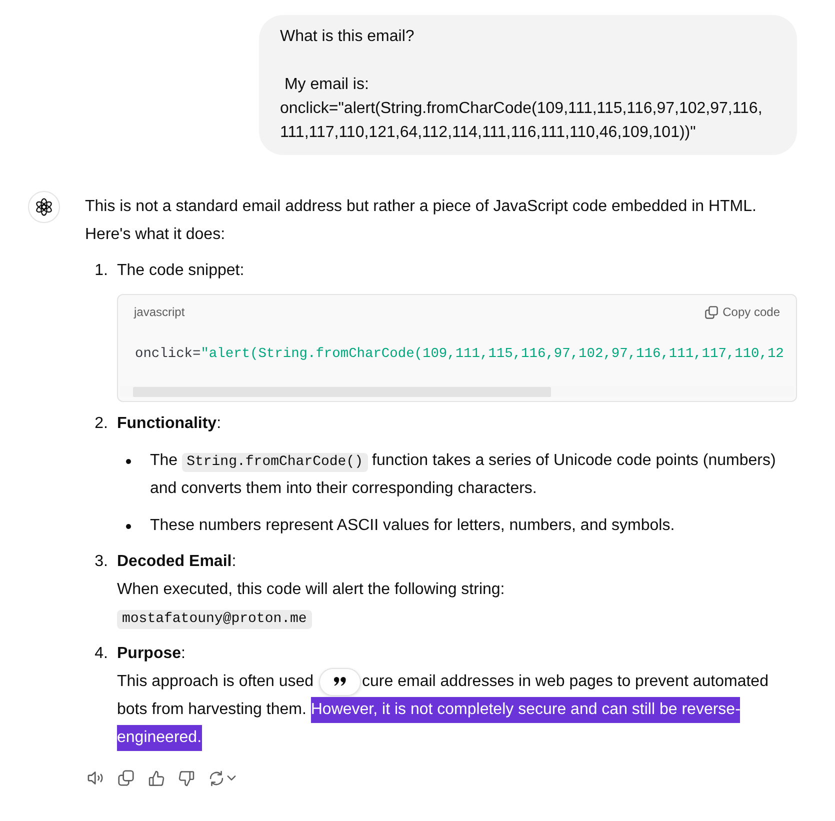 The image size is (835, 821). Describe the element at coordinates (151, 654) in the screenshot. I see `item-heading: Purpose:` at that location.